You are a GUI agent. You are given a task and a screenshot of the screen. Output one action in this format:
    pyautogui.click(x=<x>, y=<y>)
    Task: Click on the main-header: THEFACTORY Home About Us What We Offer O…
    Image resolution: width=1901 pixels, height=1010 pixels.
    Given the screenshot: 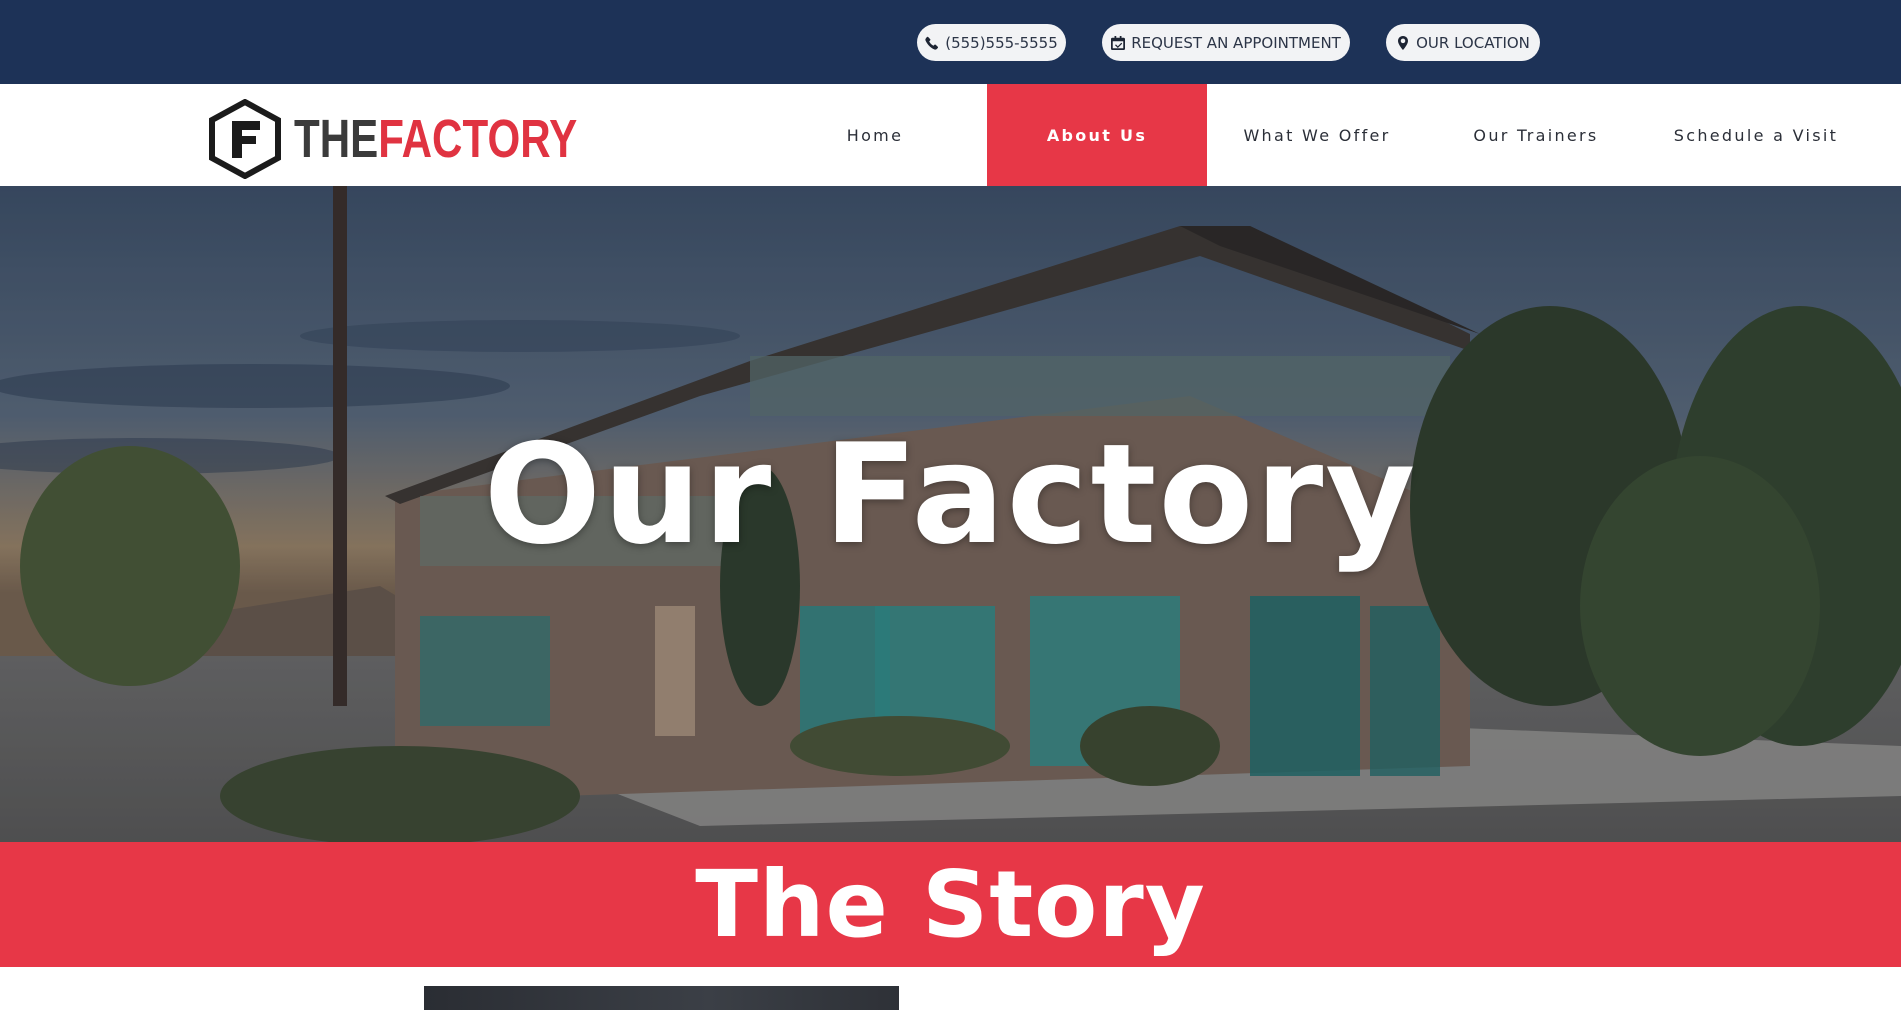 What is the action you would take?
    pyautogui.click(x=950, y=135)
    